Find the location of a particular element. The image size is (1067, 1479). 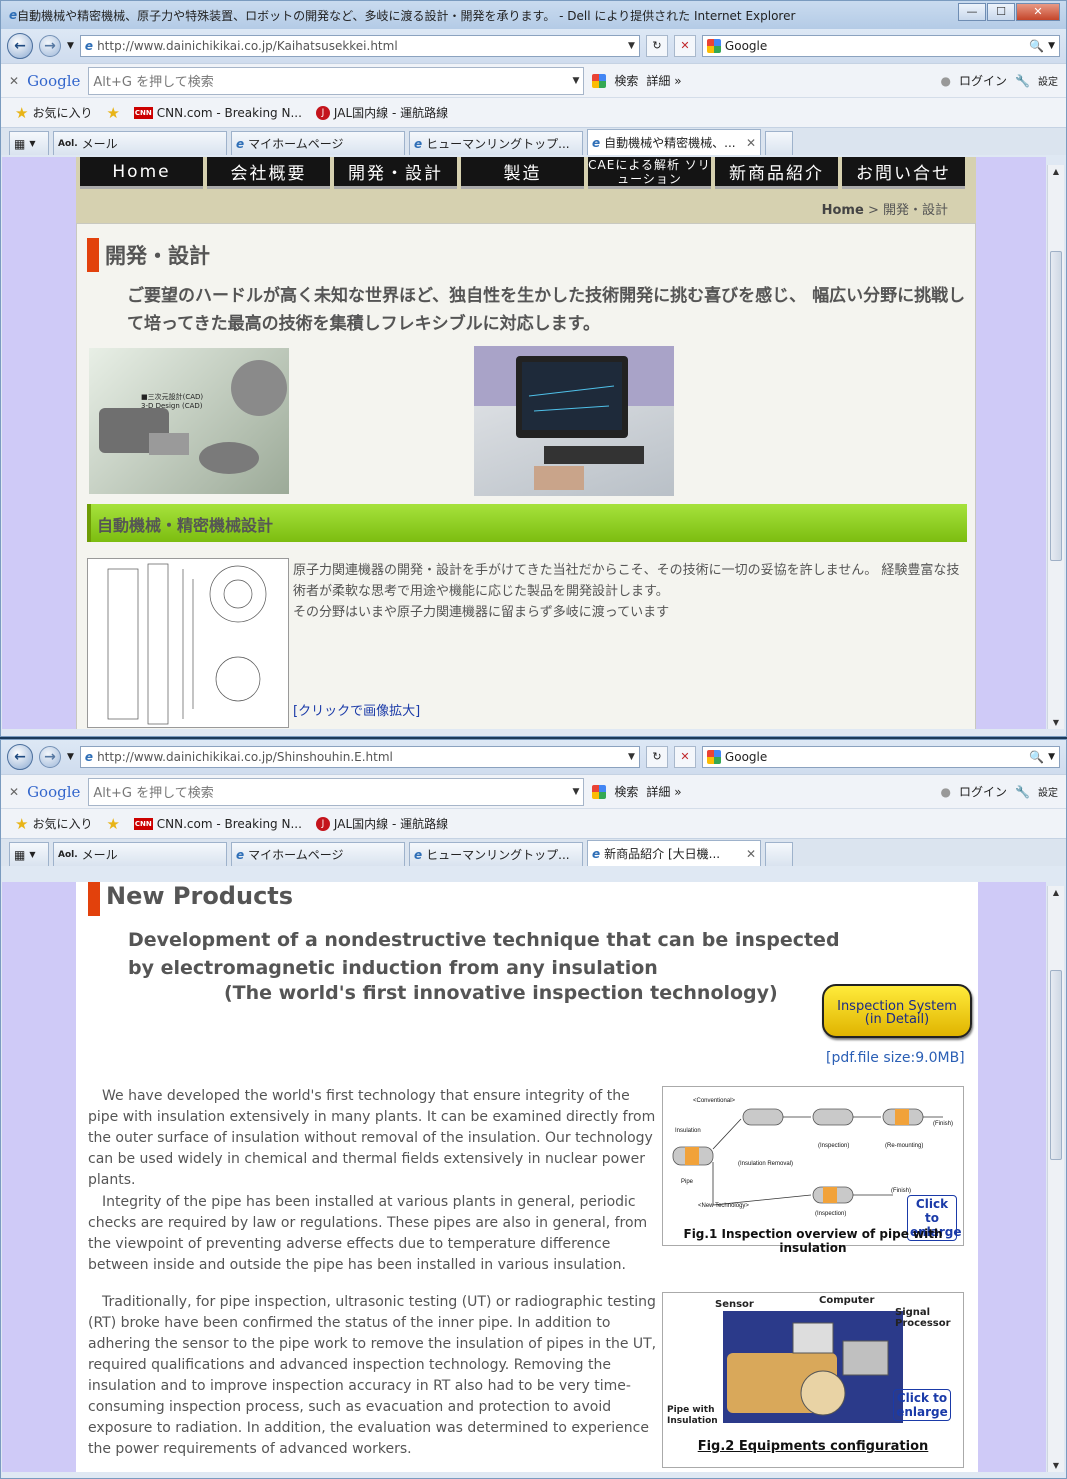

ie-icon: e is located at coordinates (418, 854).